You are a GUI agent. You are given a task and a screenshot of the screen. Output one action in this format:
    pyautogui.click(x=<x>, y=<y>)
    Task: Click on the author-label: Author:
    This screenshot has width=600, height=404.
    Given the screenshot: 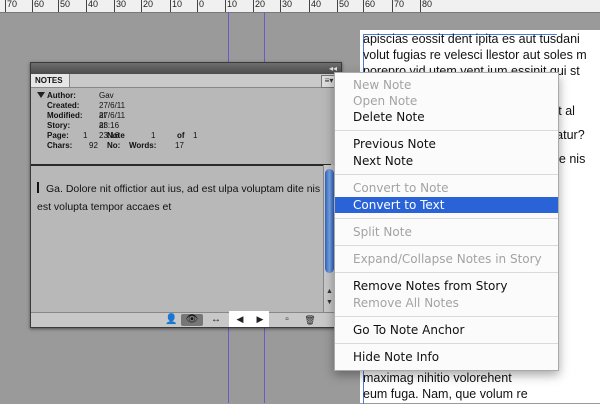 What is the action you would take?
    pyautogui.click(x=61, y=95)
    